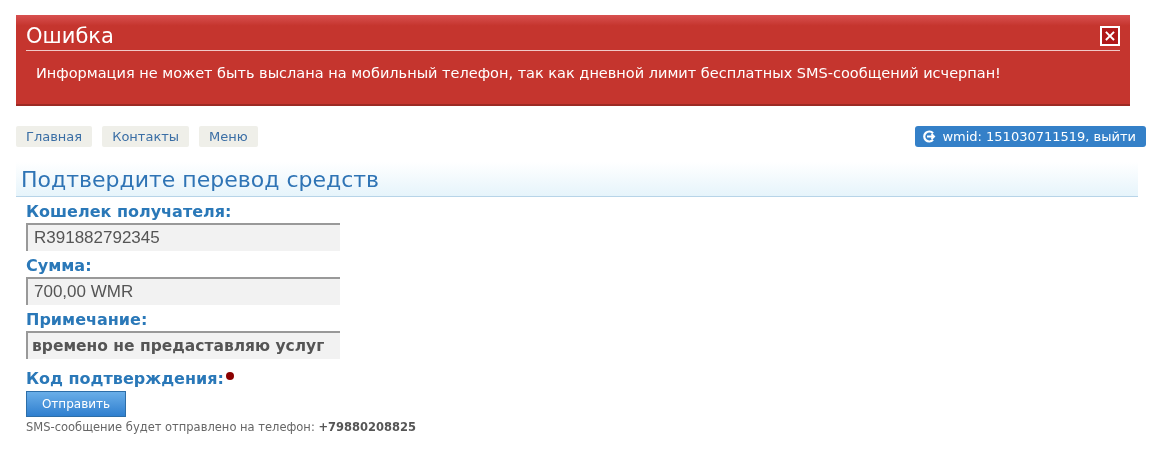 The image size is (1155, 465). Describe the element at coordinates (1030, 136) in the screenshot. I see `logout-button: wmid: 151030711519, выйти` at that location.